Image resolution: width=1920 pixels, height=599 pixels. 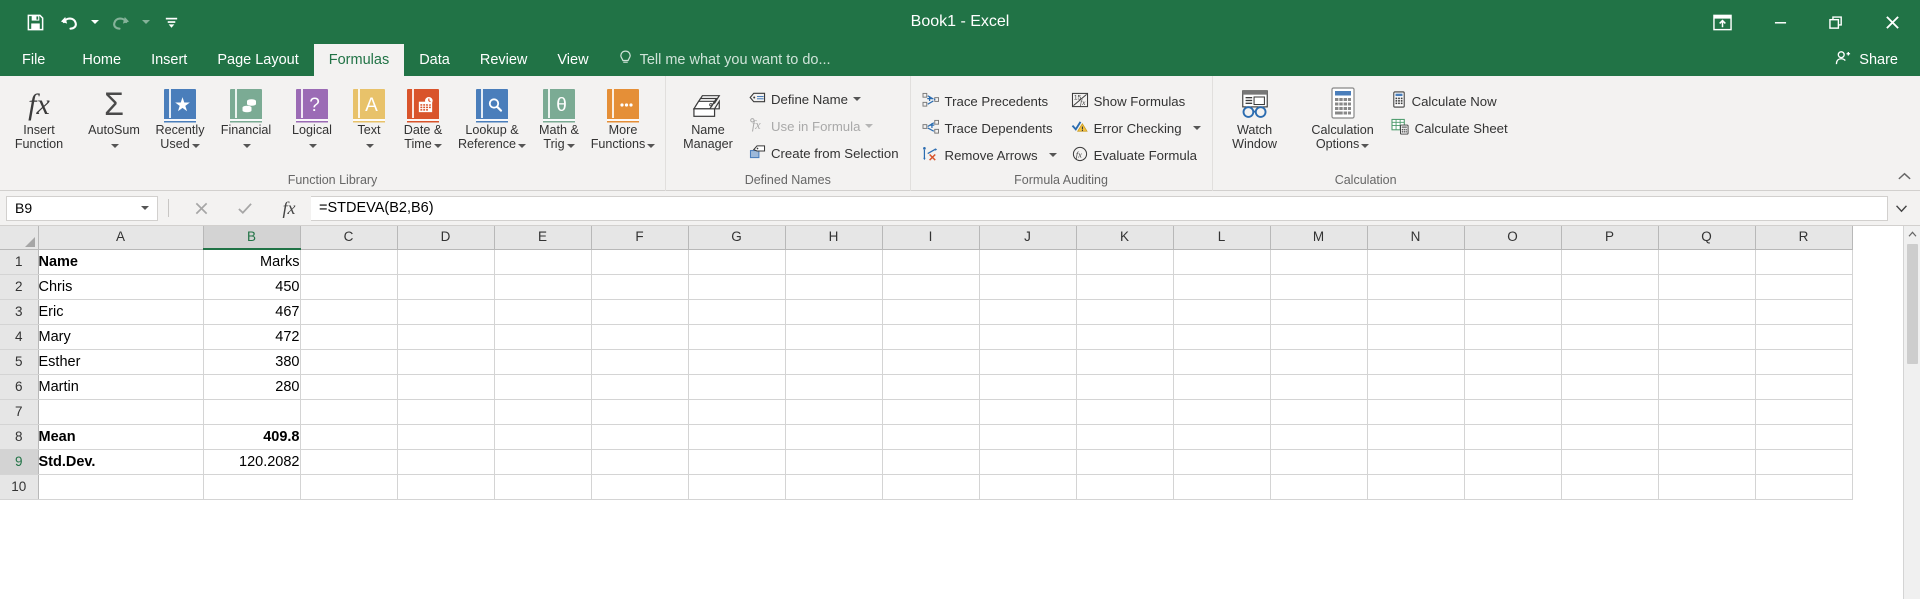 I want to click on cell-J3, so click(x=1028, y=312).